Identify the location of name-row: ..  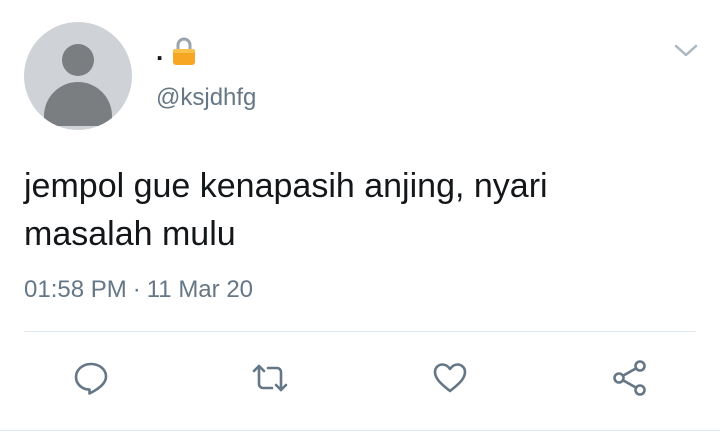
(176, 51).